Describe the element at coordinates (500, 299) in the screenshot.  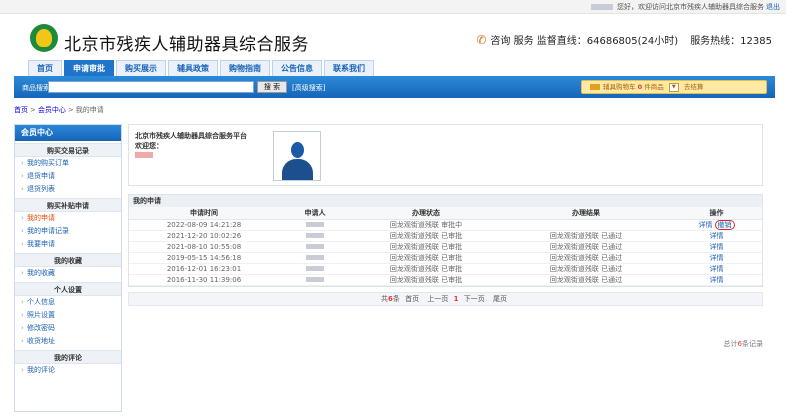
I see `last-page-link: 尾页` at that location.